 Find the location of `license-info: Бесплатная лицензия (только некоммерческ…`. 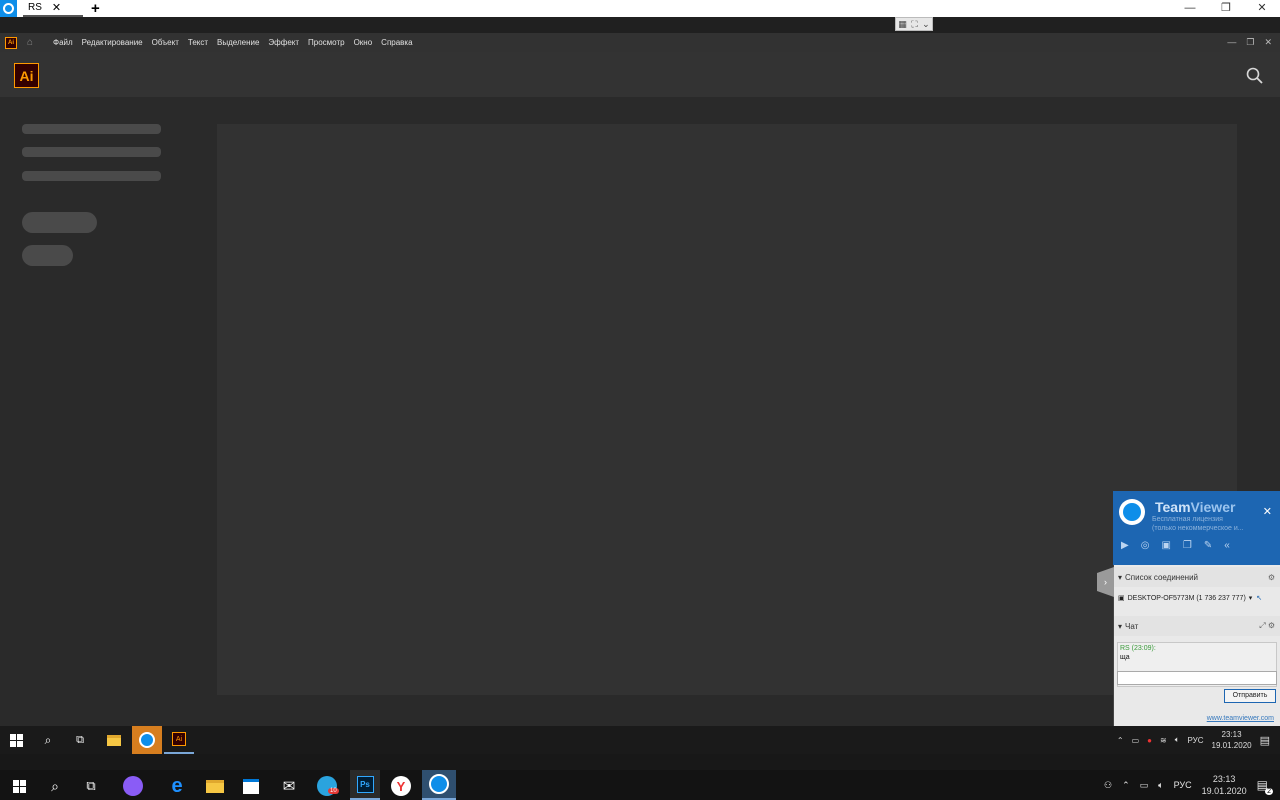

license-info: Бесплатная лицензия (только некоммерческ… is located at coordinates (1198, 524).